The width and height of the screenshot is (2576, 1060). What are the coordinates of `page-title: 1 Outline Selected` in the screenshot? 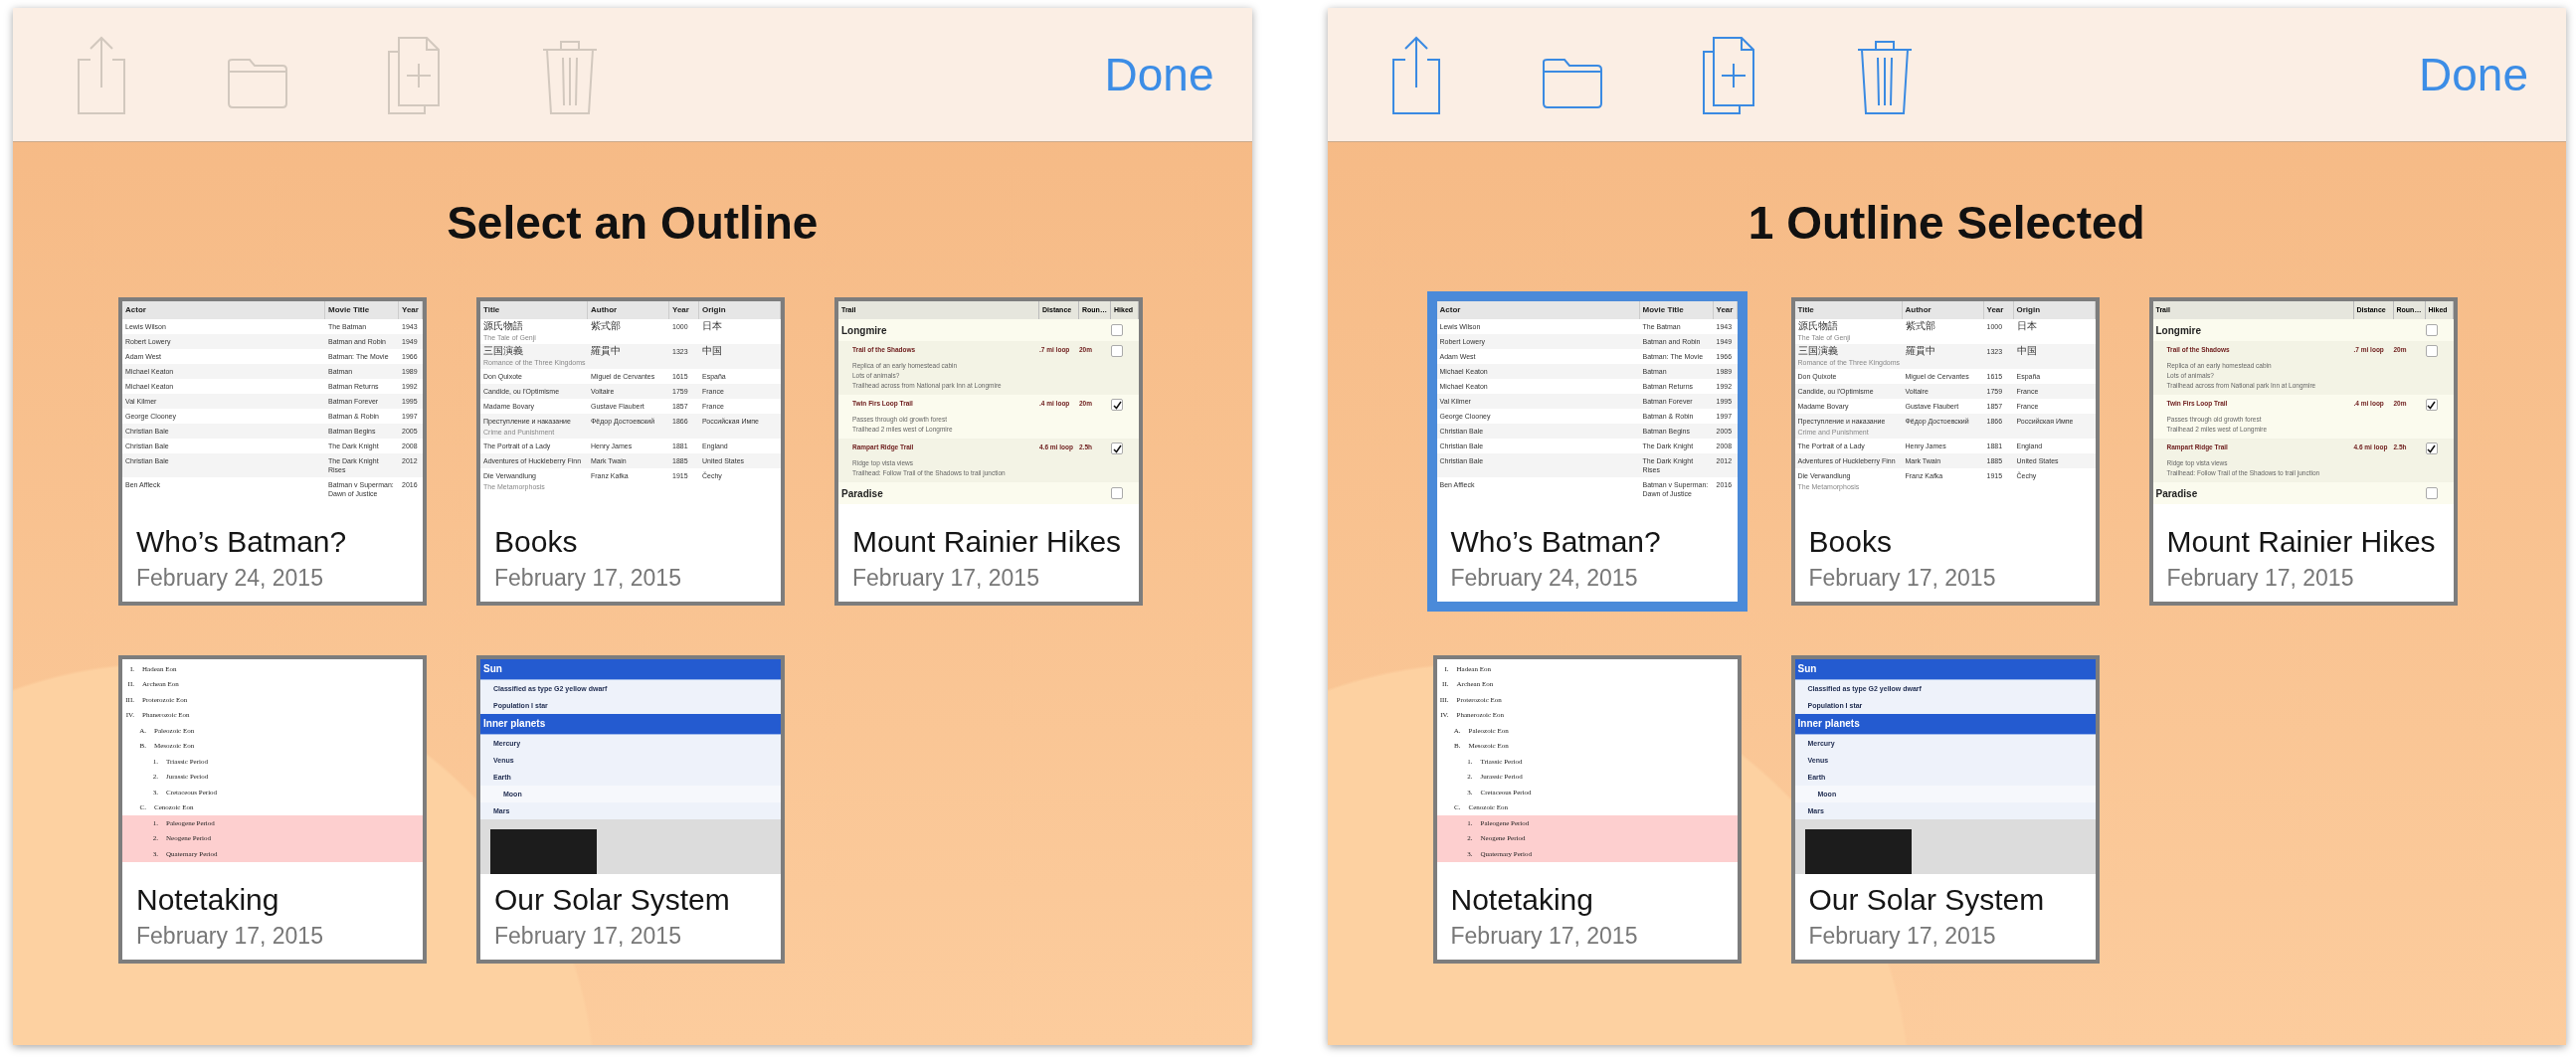 It's located at (1946, 223).